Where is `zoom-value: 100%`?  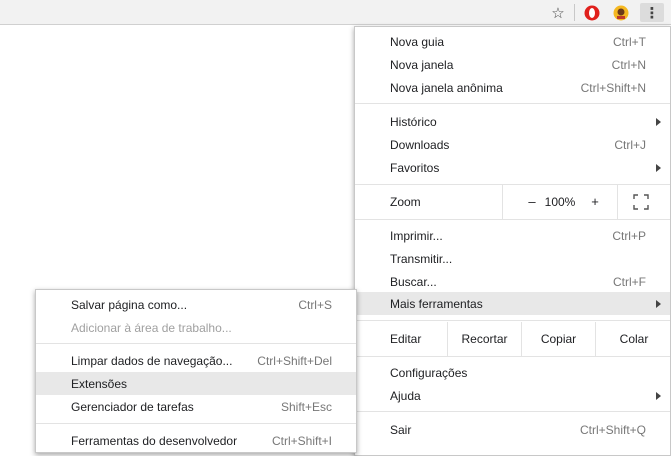
zoom-value: 100% is located at coordinates (560, 202).